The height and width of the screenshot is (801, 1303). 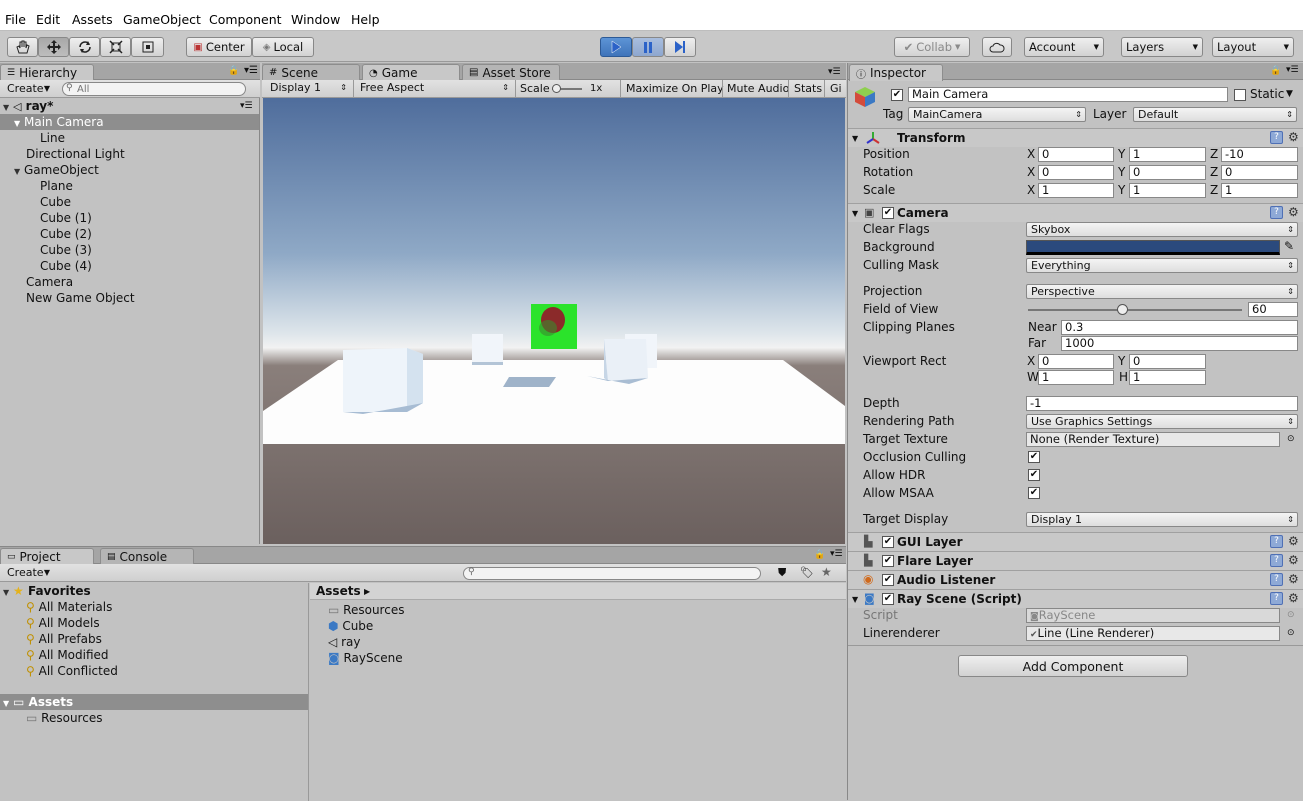 I want to click on favorite-all-modified: ⚲ All Modified, so click(x=67, y=655).